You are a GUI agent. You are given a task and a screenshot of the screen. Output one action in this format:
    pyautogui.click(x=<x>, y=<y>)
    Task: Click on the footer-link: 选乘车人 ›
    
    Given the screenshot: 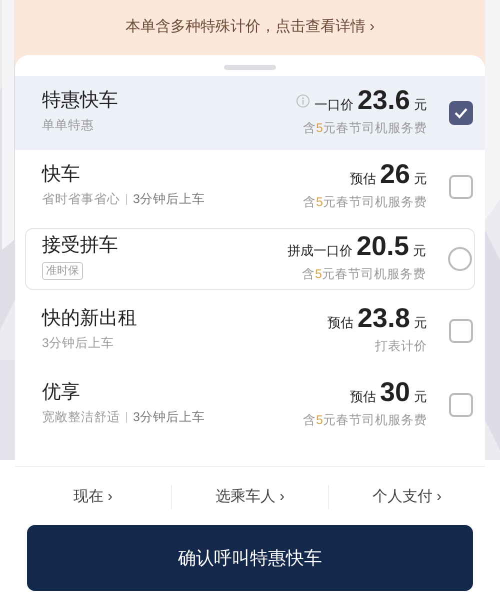 What is the action you would take?
    pyautogui.click(x=250, y=496)
    